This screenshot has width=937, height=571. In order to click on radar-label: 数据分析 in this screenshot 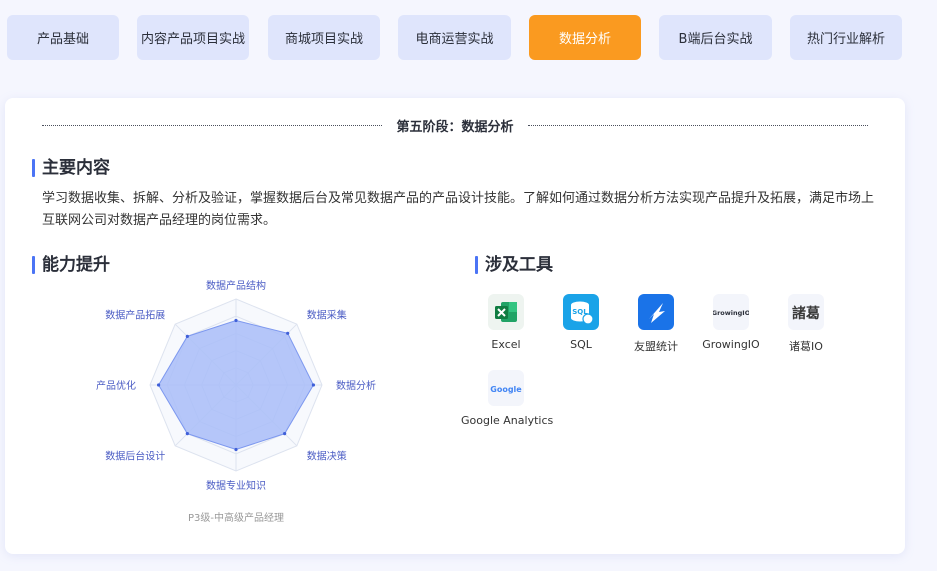, I will do `click(356, 385)`.